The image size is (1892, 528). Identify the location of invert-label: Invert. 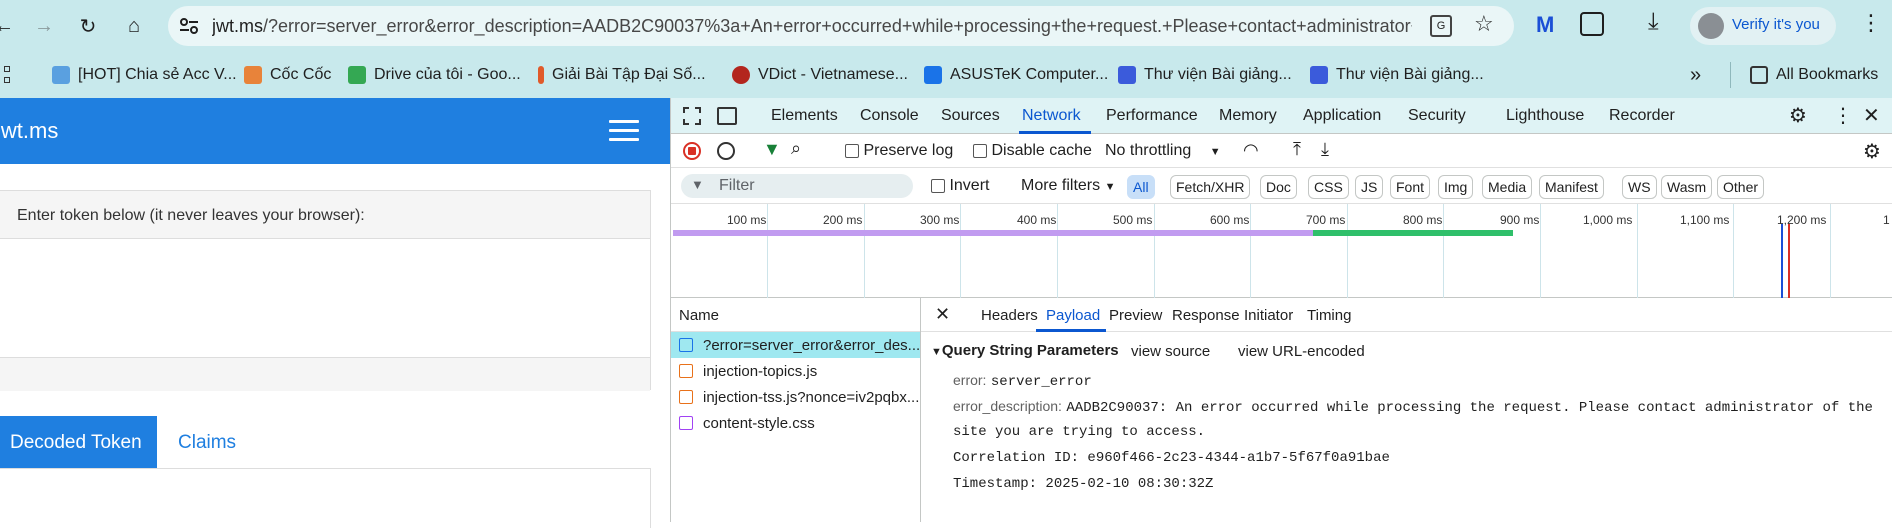
(969, 185).